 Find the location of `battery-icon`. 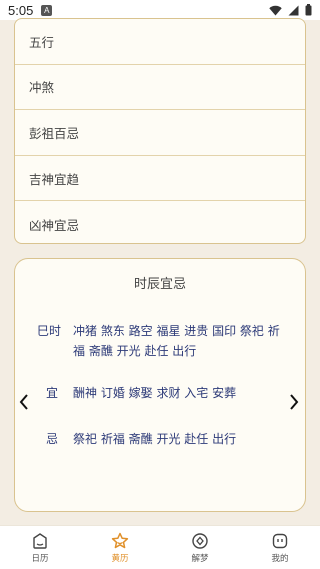

battery-icon is located at coordinates (308, 10).